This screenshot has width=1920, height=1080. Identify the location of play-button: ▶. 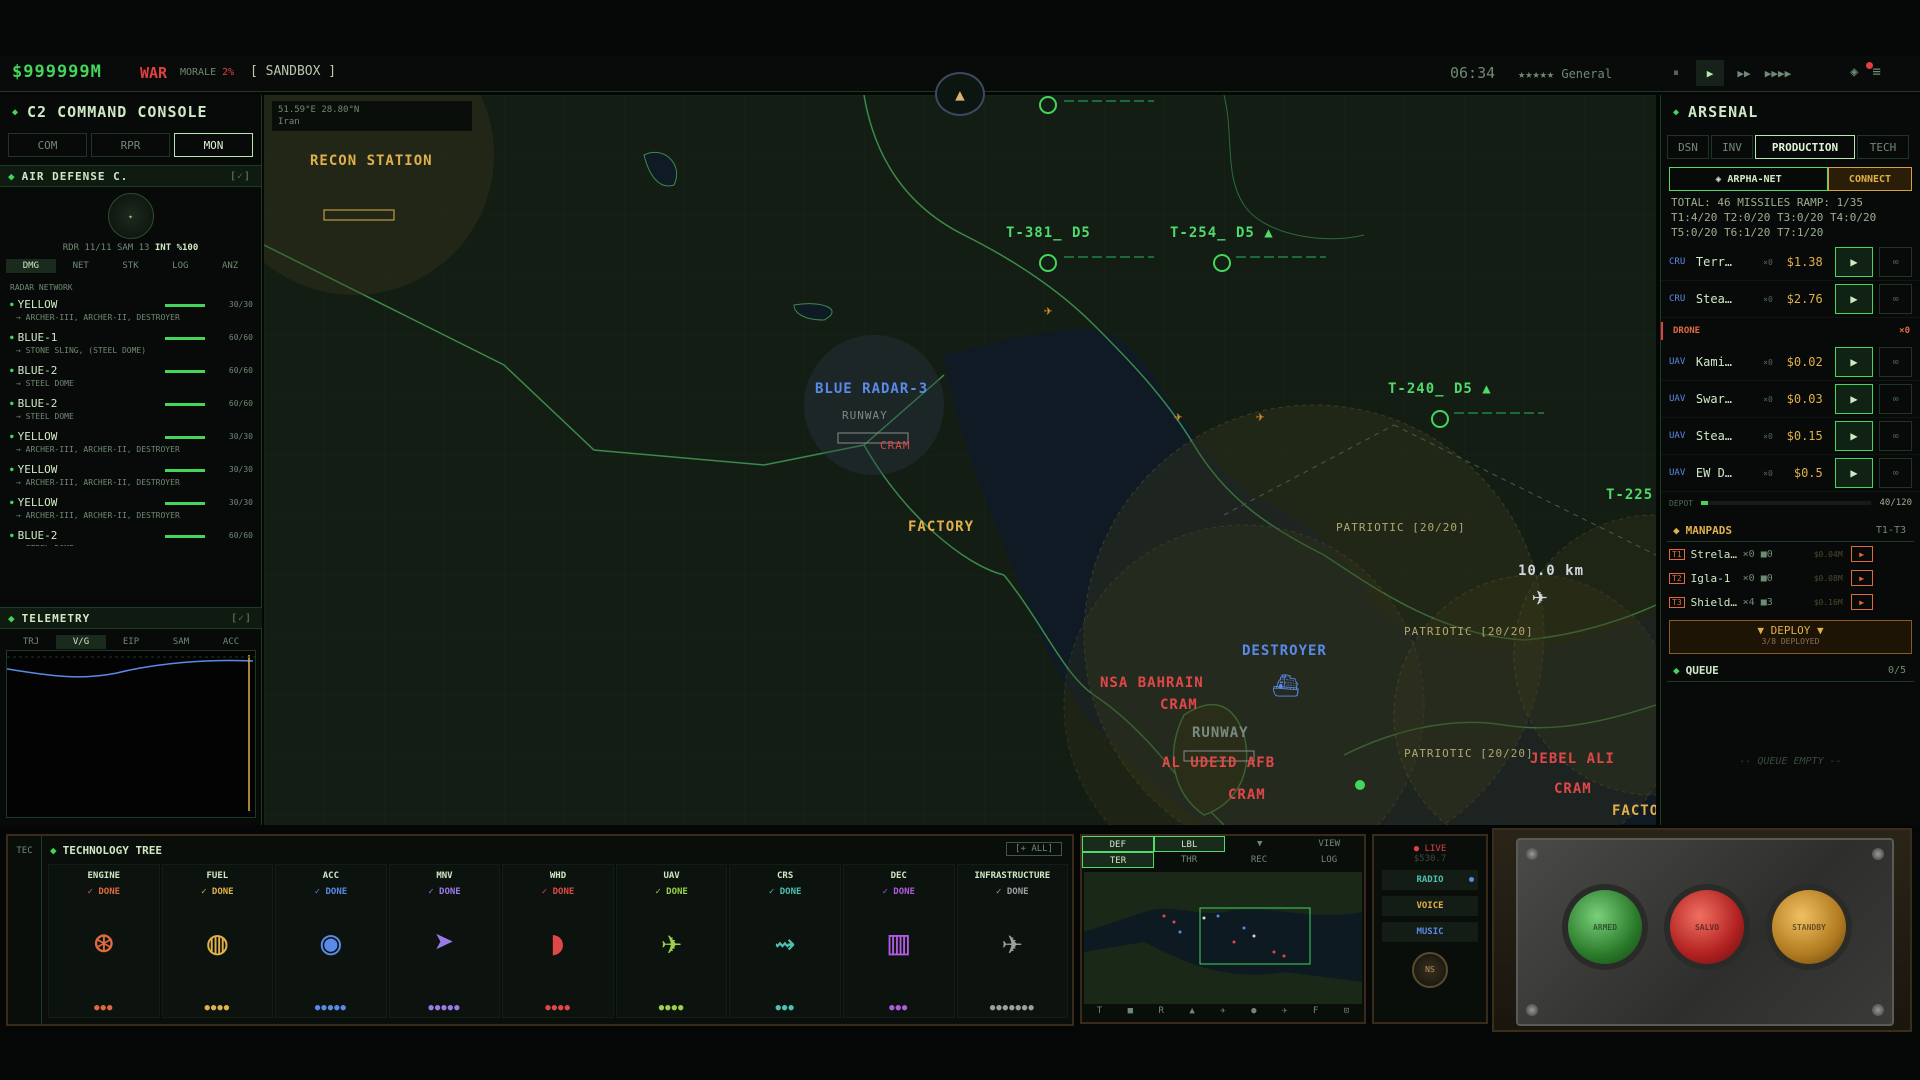
(1710, 73).